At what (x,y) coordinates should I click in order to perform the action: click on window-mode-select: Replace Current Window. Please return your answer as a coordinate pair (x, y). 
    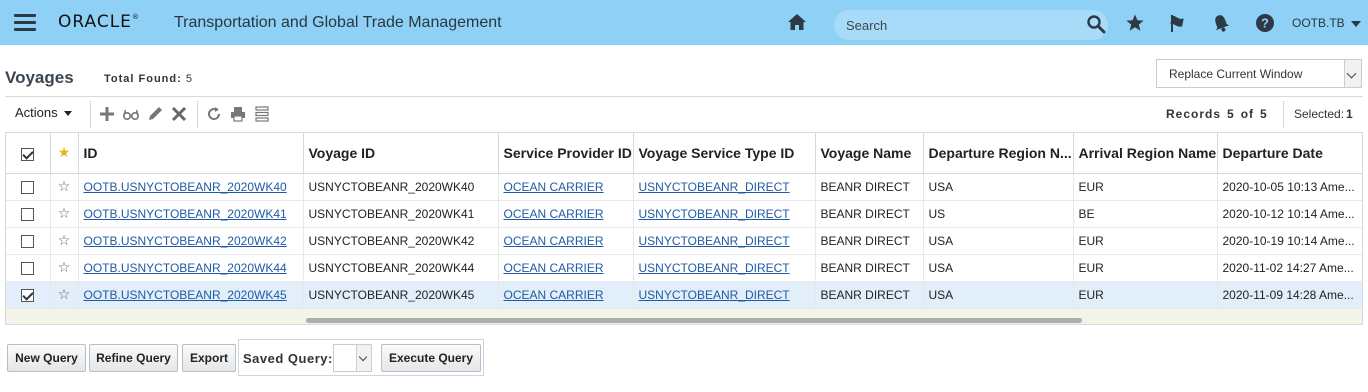
    Looking at the image, I should click on (1259, 73).